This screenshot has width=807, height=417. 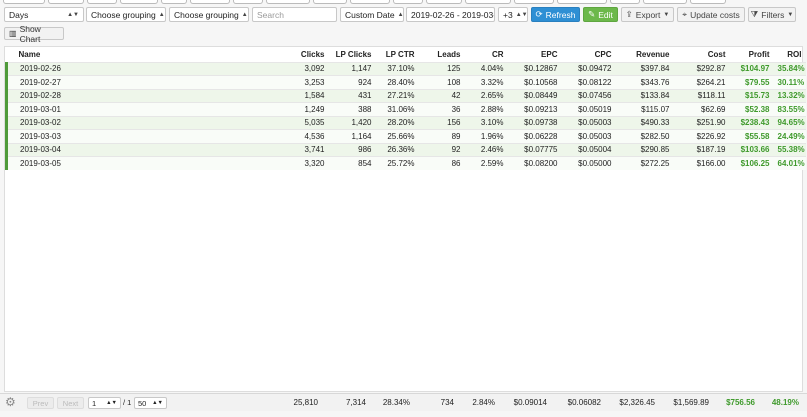 What do you see at coordinates (206, 14) in the screenshot?
I see `grouping-2-value: Choose grouping` at bounding box center [206, 14].